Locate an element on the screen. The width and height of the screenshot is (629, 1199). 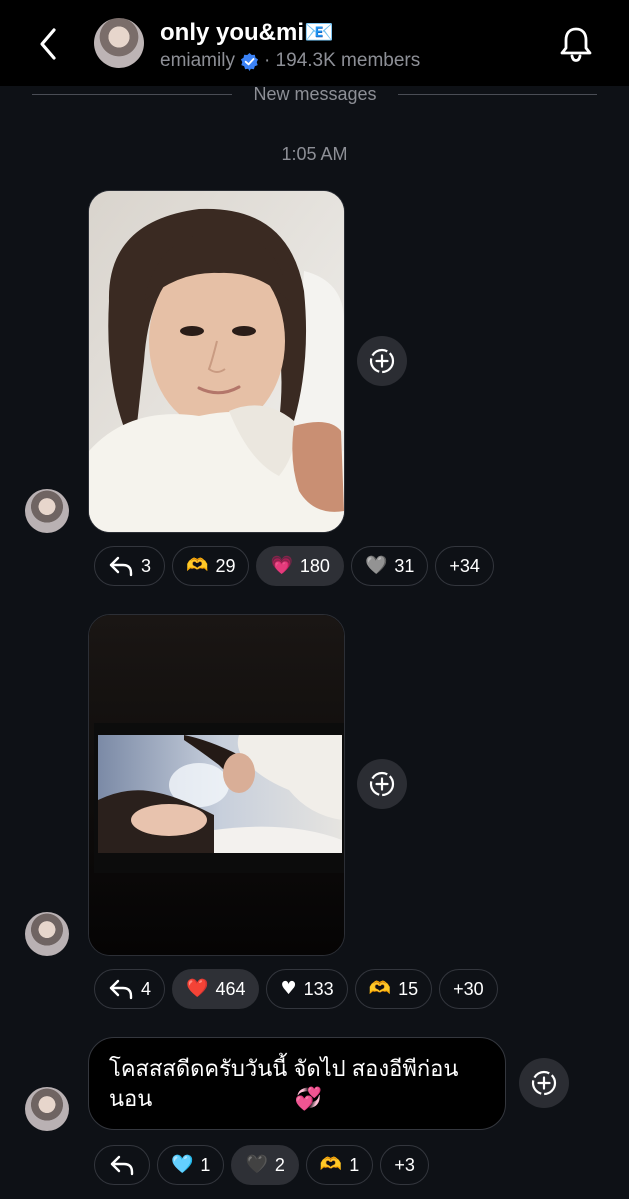
reaction-chip-selected: 💗 180 is located at coordinates (300, 566).